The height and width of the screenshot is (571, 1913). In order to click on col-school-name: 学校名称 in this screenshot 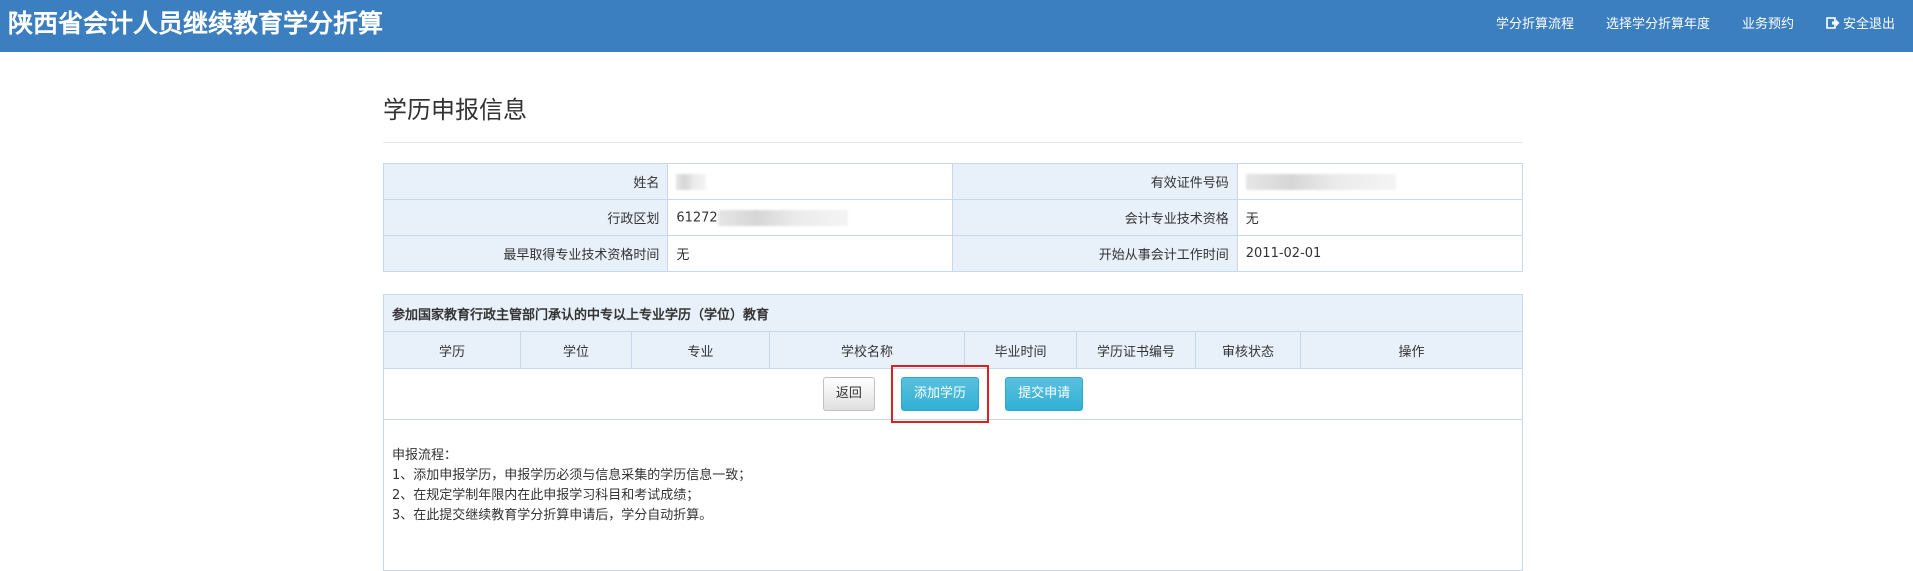, I will do `click(867, 350)`.